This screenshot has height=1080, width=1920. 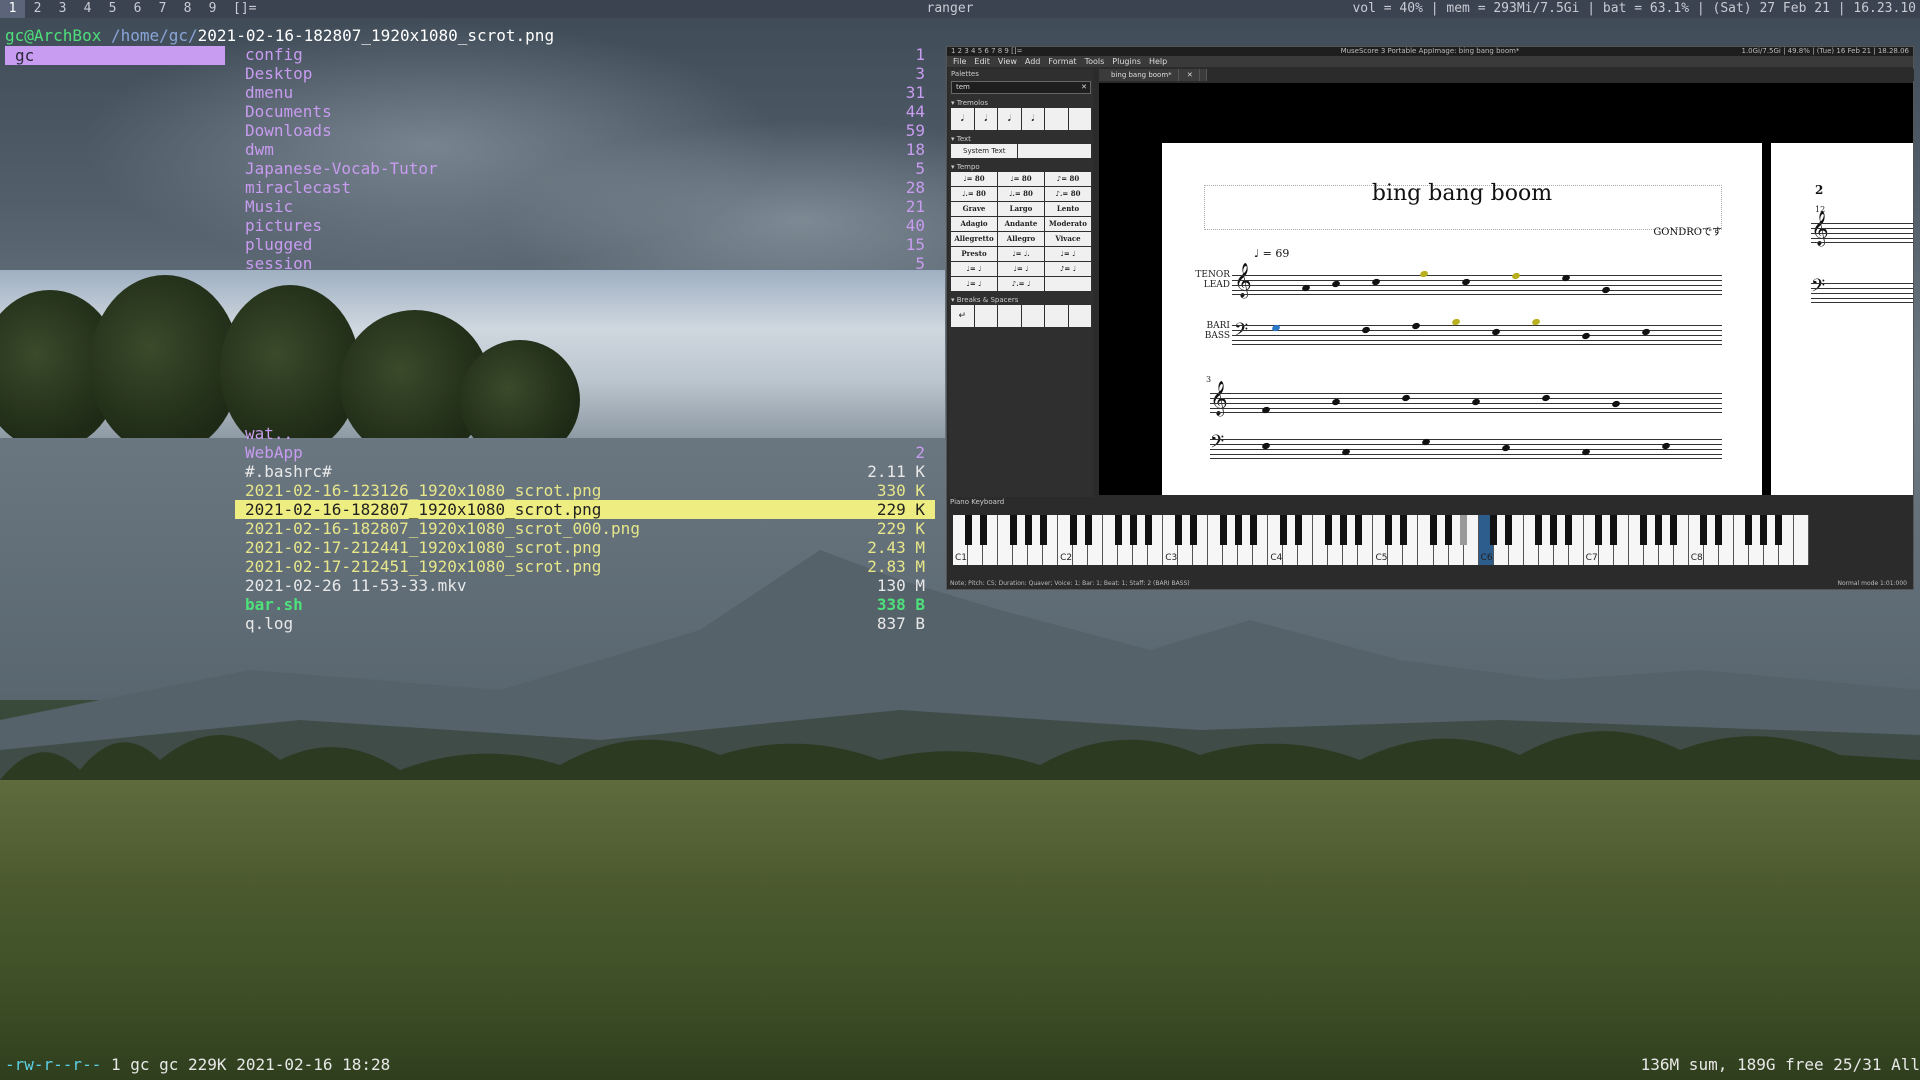 What do you see at coordinates (585, 433) in the screenshot?
I see `dir-row: wat..` at bounding box center [585, 433].